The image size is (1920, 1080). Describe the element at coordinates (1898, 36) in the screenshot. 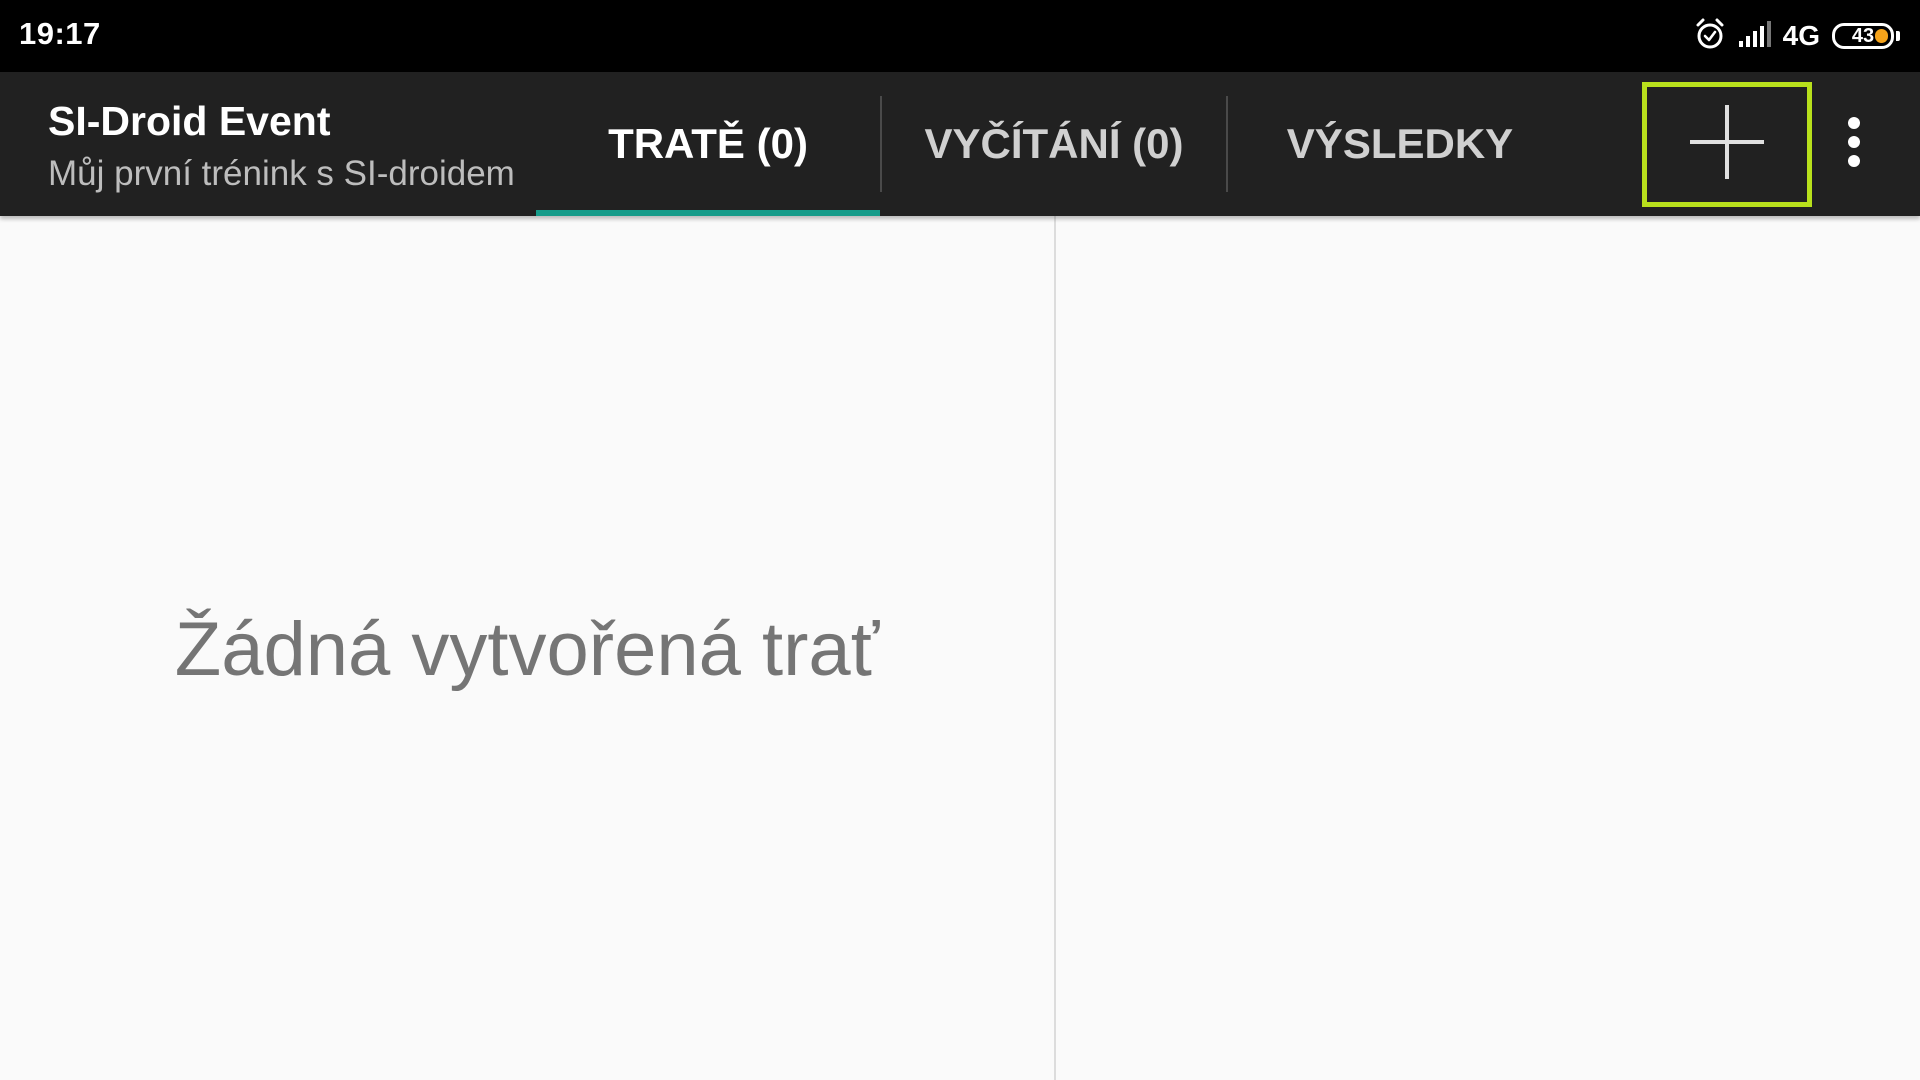

I see `battery-terminal` at that location.